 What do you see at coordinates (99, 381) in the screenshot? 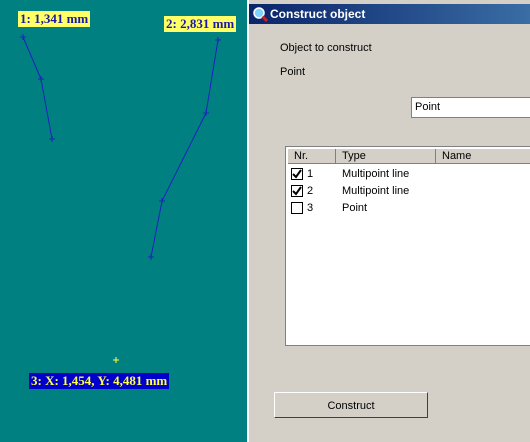
I see `point-3-coordinate-label: 3: X: 1,454, Y: 4,481 mm` at bounding box center [99, 381].